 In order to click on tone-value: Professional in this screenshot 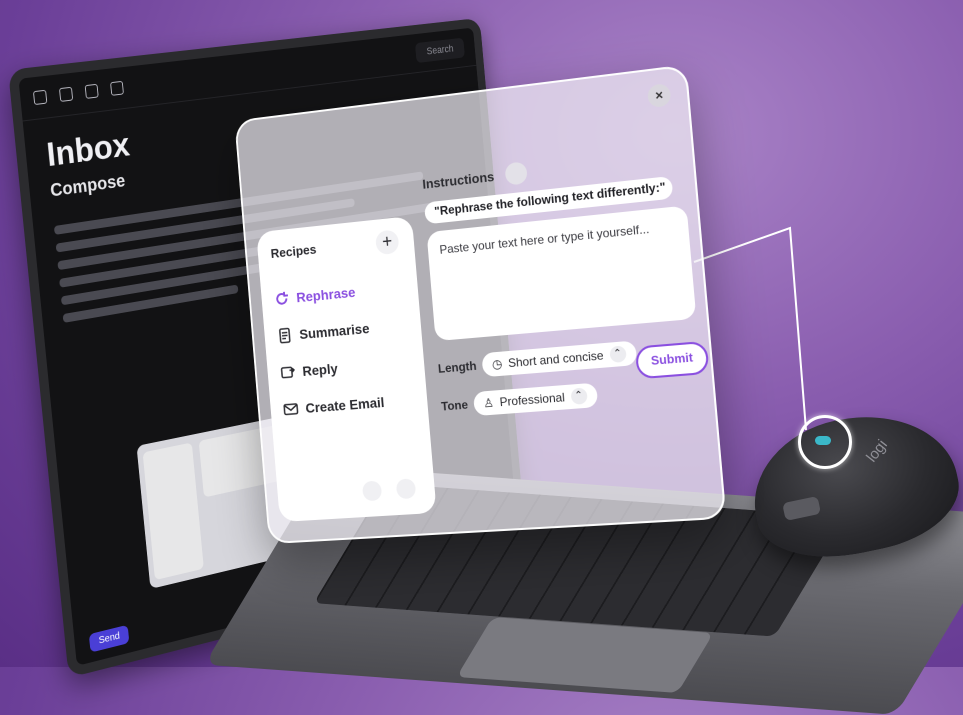, I will do `click(532, 399)`.